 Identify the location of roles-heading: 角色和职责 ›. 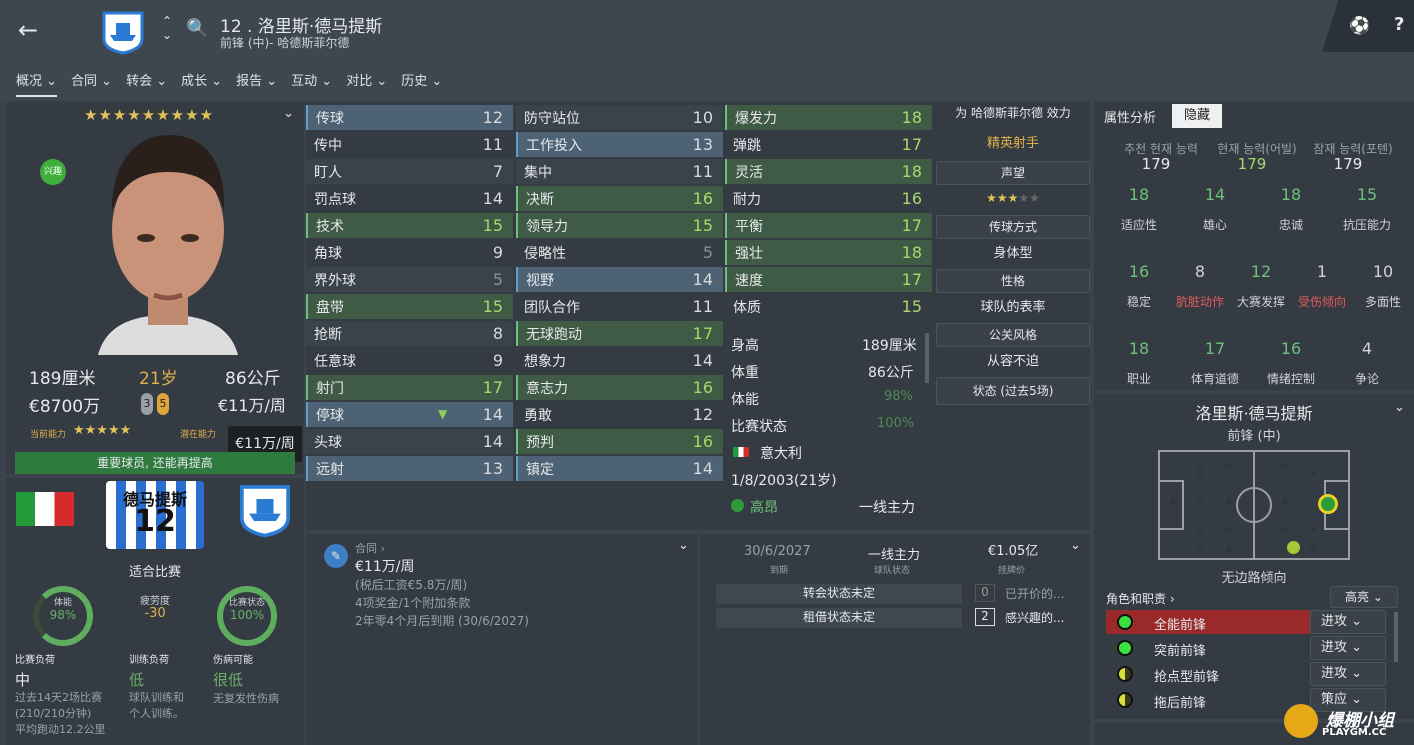
(1140, 598).